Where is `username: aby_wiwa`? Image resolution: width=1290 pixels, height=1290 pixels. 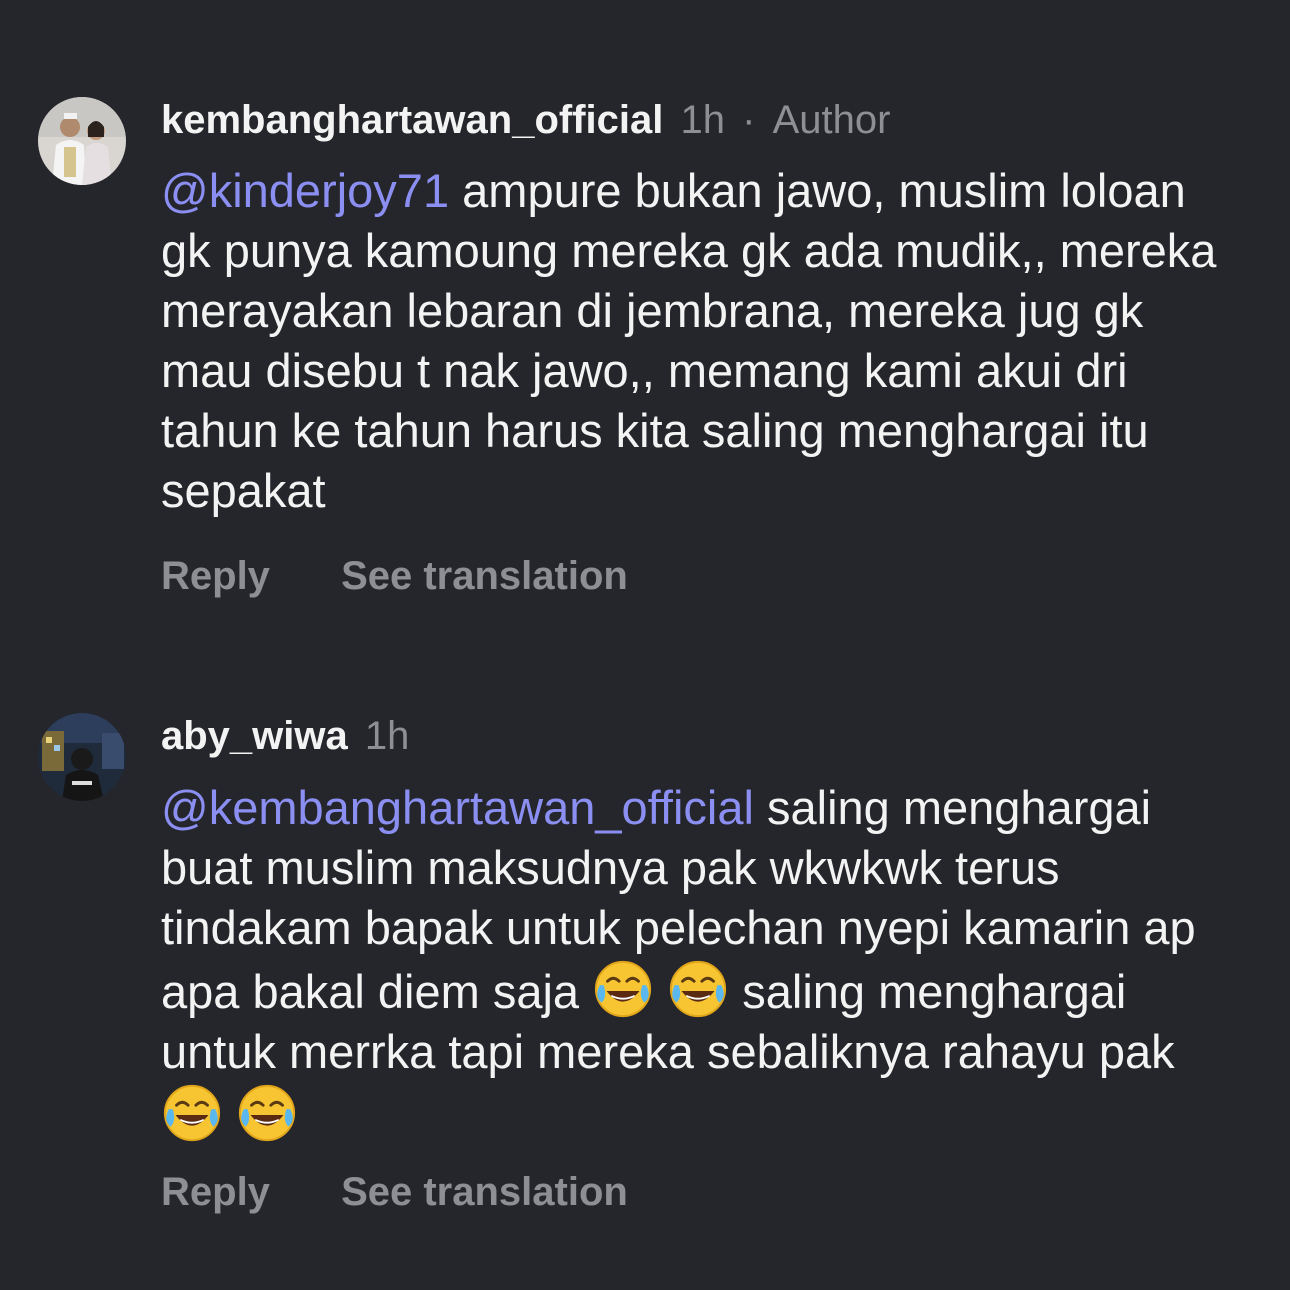
username: aby_wiwa is located at coordinates (254, 736).